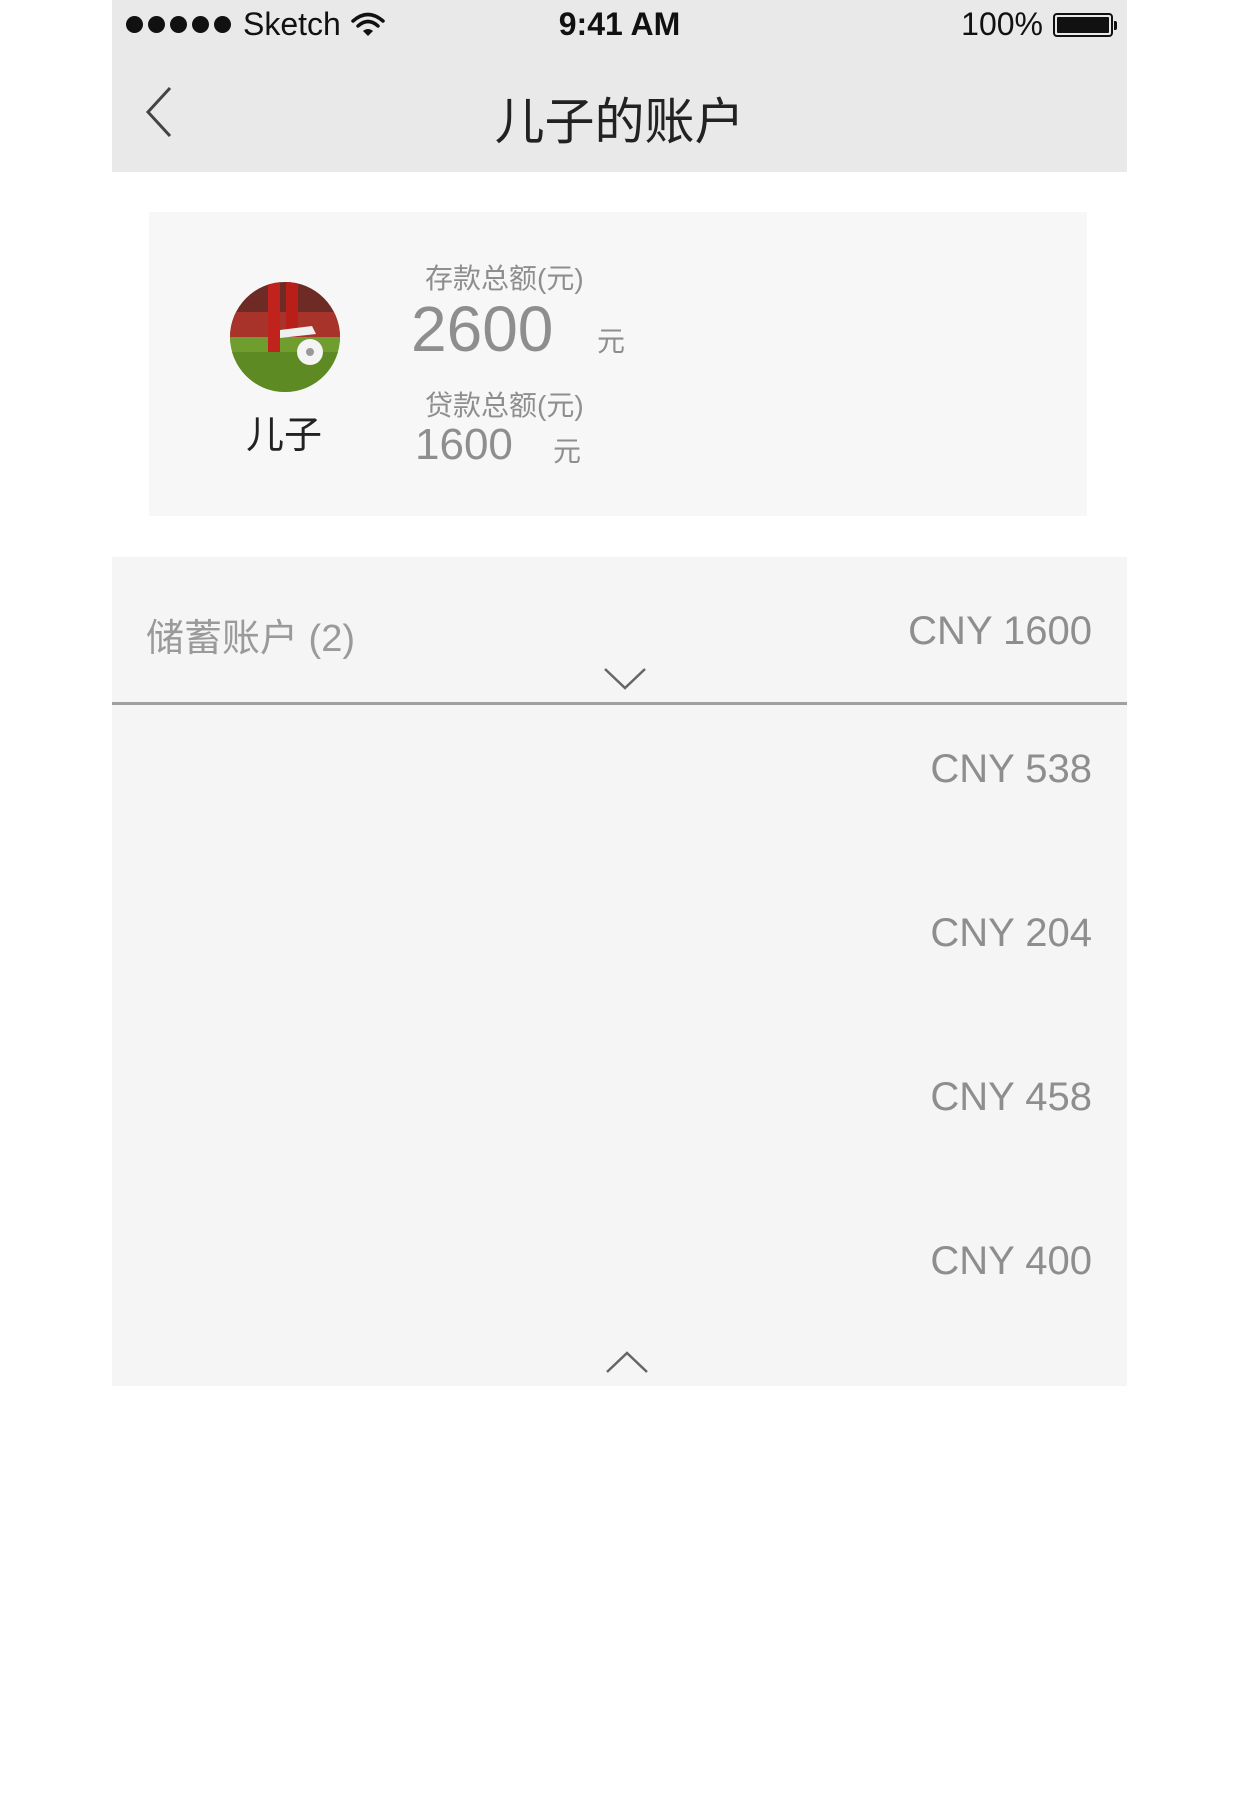 The height and width of the screenshot is (1812, 1242). I want to click on account-row: CNY 538, so click(619, 767).